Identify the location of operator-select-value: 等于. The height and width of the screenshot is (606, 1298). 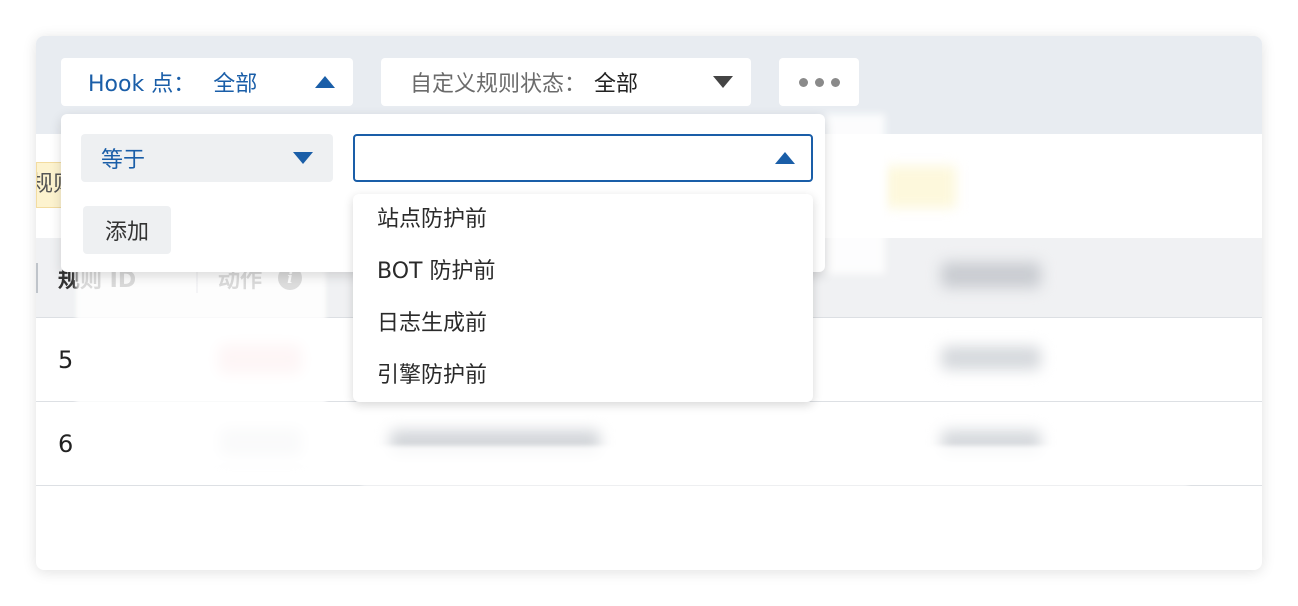
(123, 160).